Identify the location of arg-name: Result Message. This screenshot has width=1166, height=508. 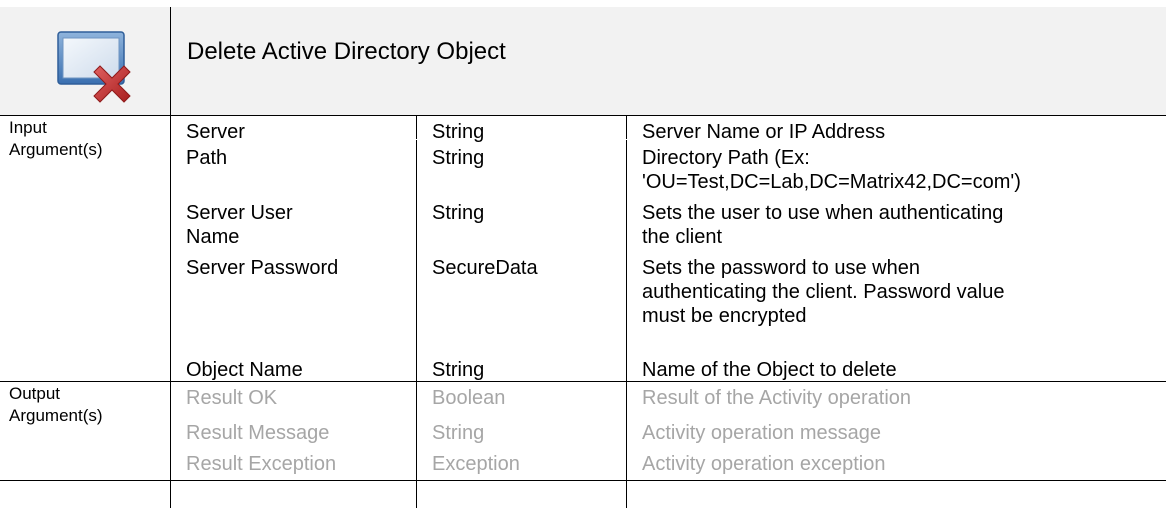
(258, 433).